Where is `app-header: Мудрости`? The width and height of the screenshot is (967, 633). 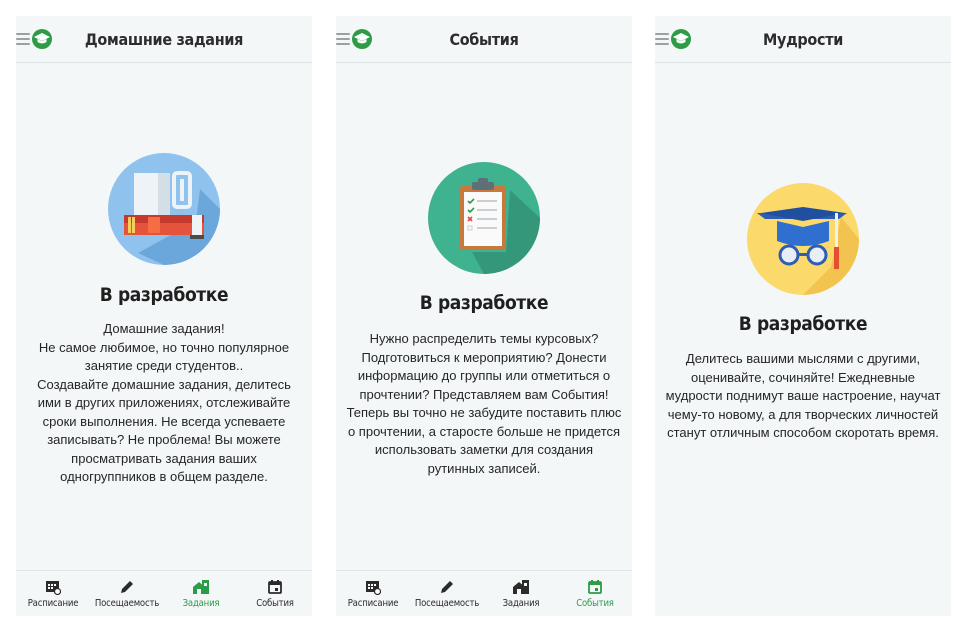 app-header: Мудрости is located at coordinates (803, 39).